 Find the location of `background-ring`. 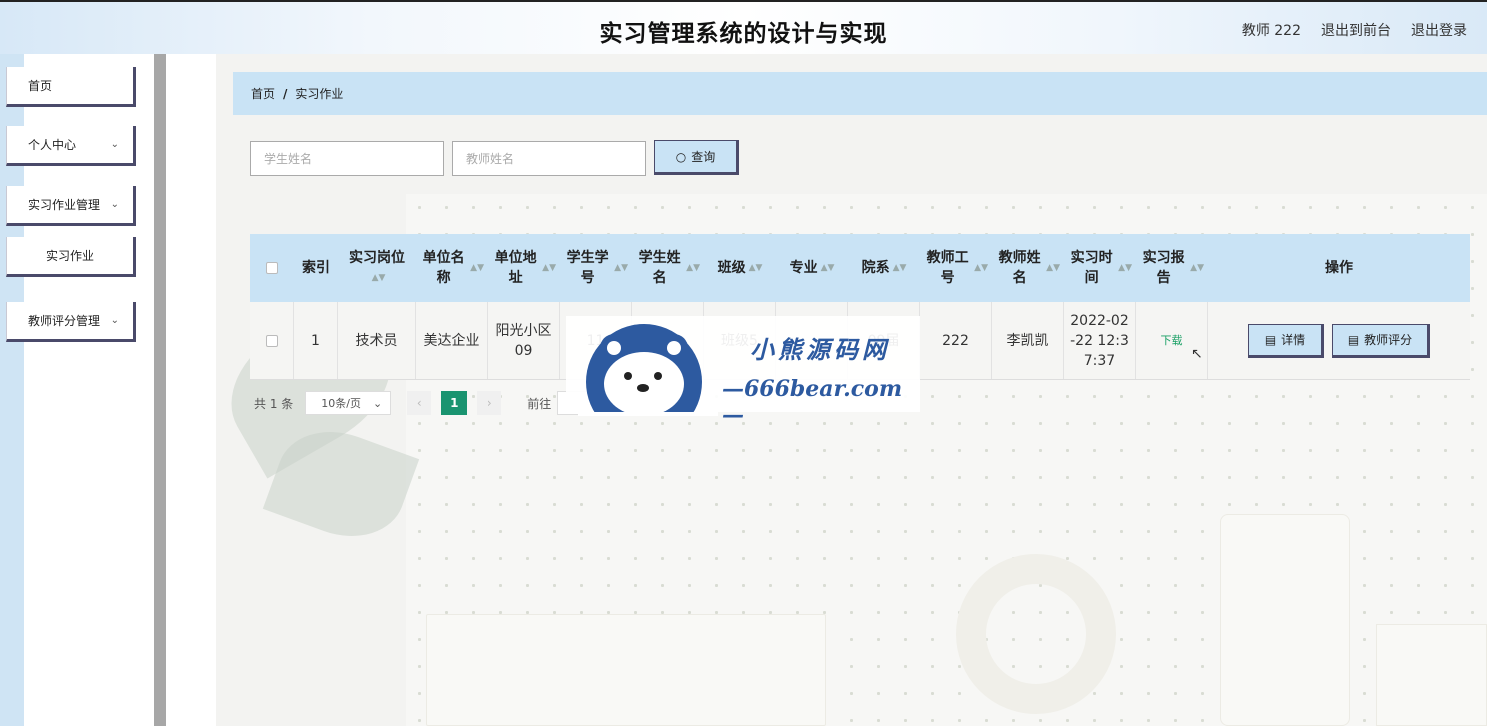

background-ring is located at coordinates (1036, 634).